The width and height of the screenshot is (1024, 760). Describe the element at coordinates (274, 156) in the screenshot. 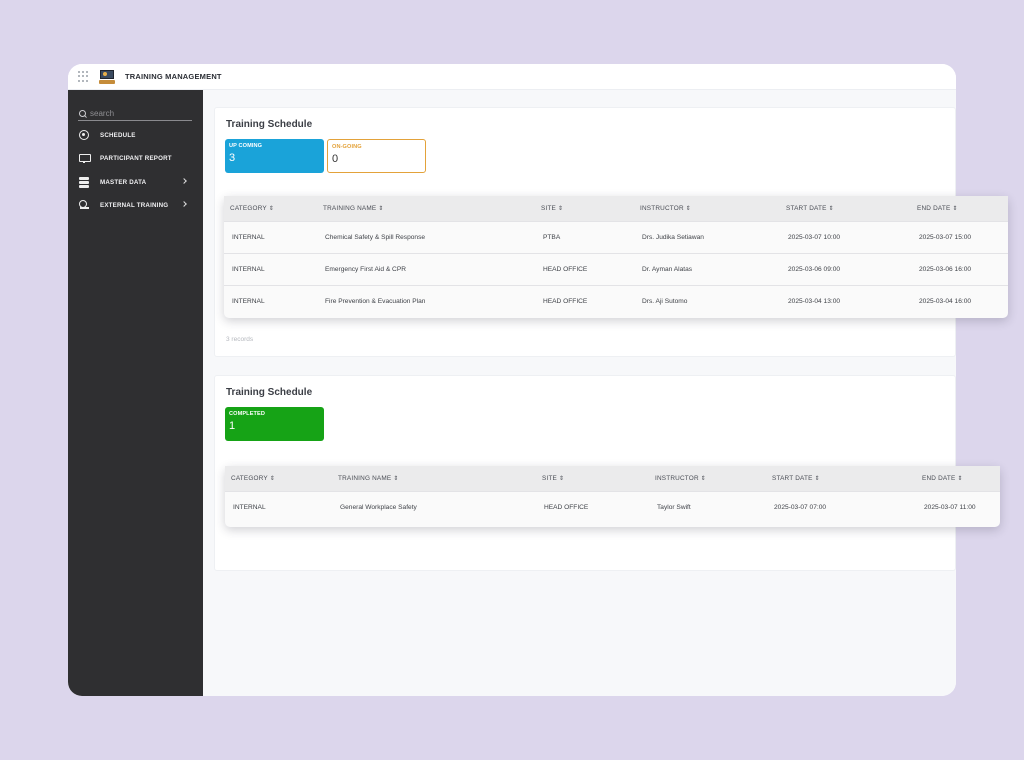

I see `stat-card-upcoming: UP COMING 3` at that location.